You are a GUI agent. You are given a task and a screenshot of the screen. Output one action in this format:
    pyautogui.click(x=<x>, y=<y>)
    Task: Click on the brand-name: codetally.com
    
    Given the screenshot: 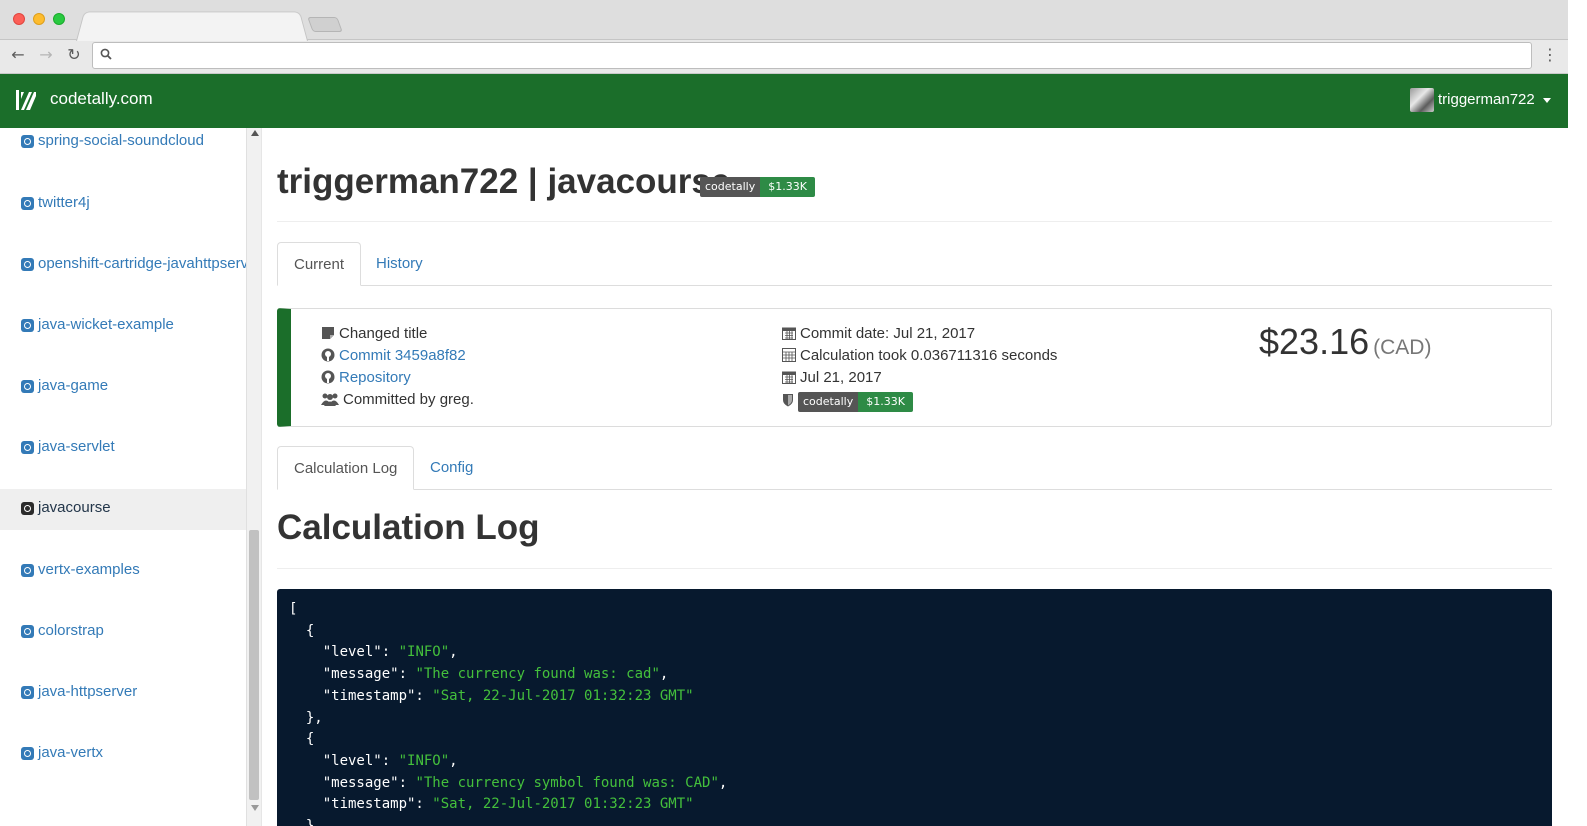 What is the action you would take?
    pyautogui.click(x=101, y=99)
    